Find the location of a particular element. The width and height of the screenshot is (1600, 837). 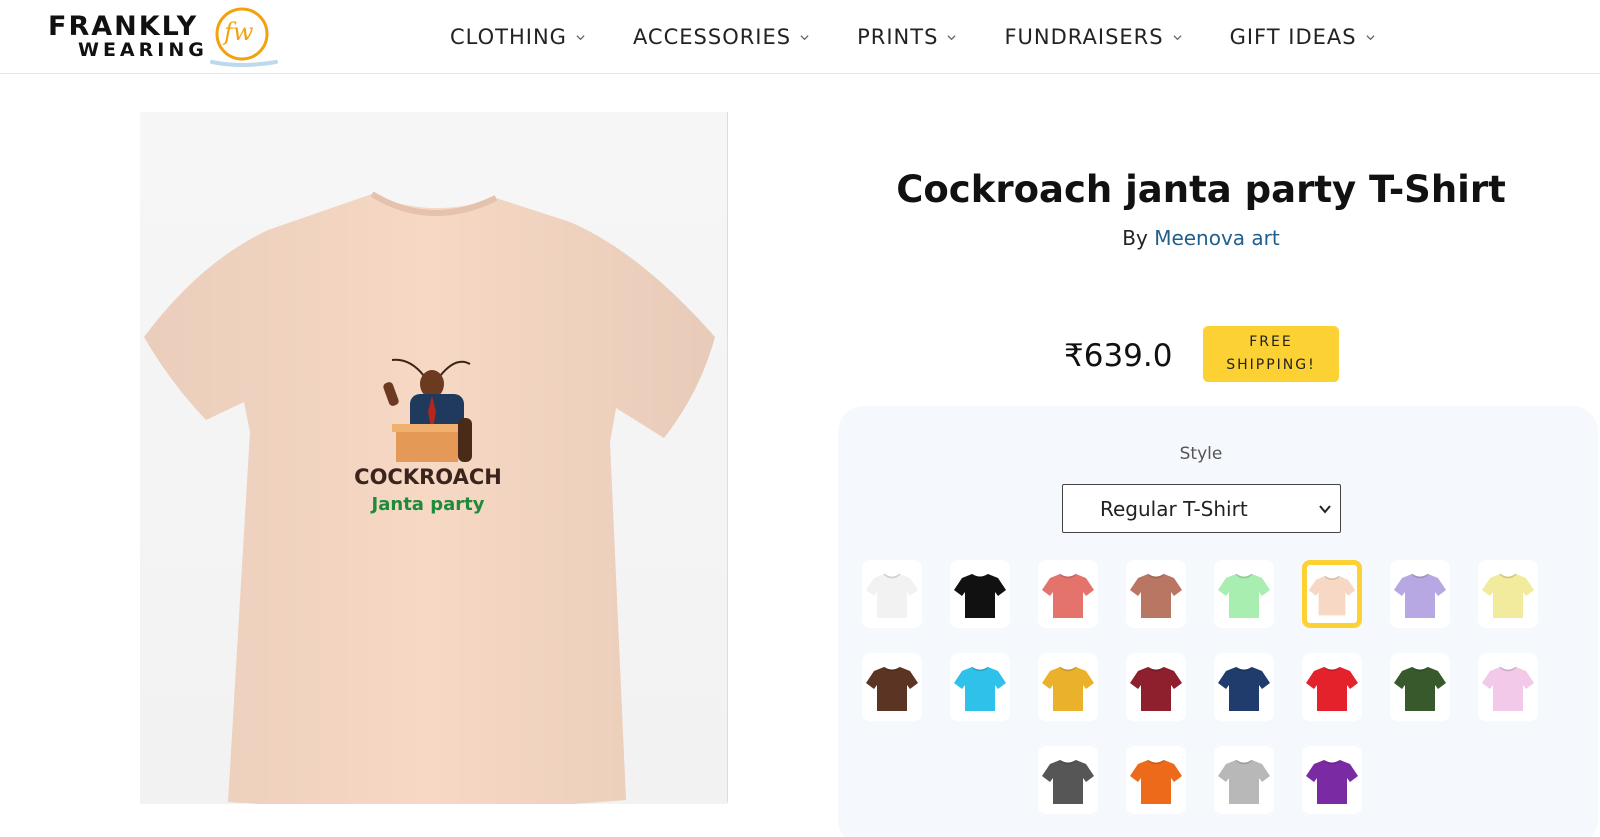

logo-mark-text: fw is located at coordinates (239, 32).